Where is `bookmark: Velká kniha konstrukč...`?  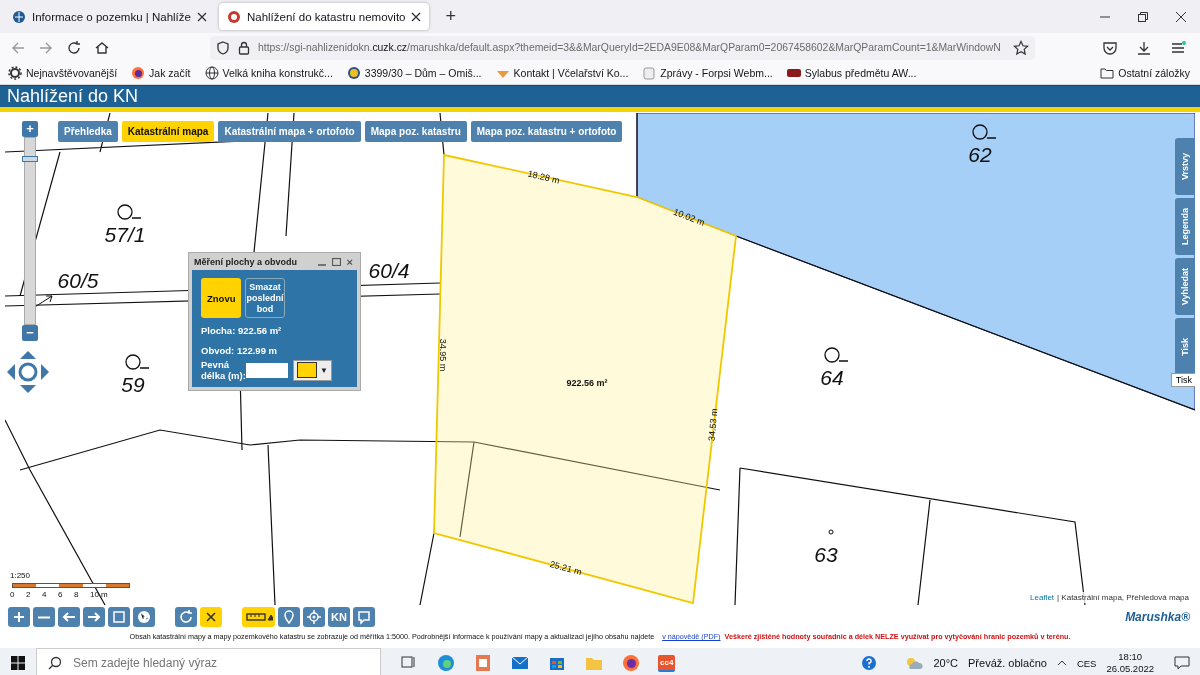 bookmark: Velká kniha konstrukč... is located at coordinates (268, 73).